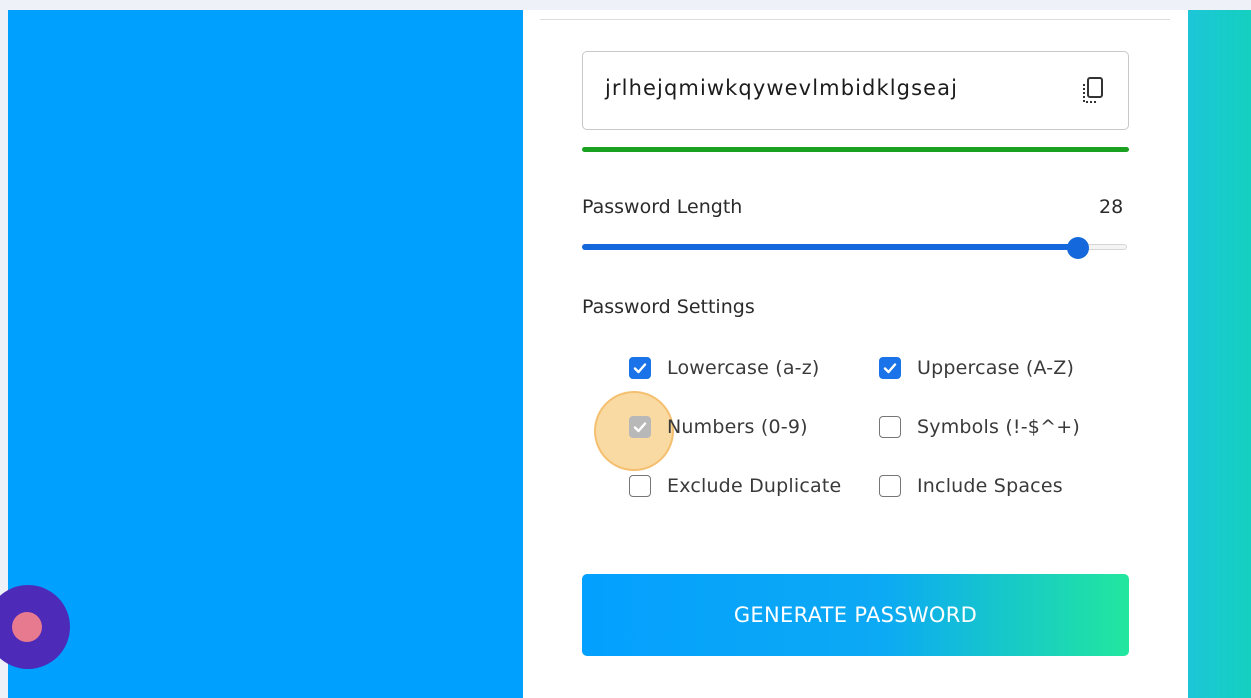 Image resolution: width=1251 pixels, height=698 pixels. What do you see at coordinates (890, 486) in the screenshot?
I see `include-spaces-checkbox` at bounding box center [890, 486].